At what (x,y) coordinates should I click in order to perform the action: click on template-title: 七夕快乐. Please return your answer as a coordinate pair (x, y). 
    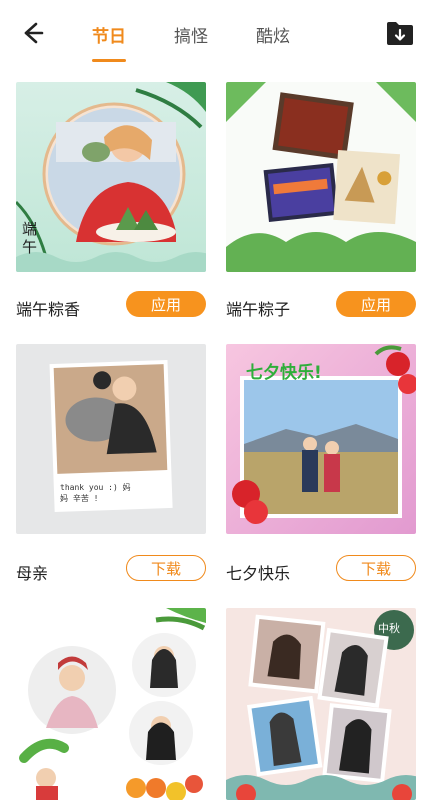
    Looking at the image, I should click on (258, 573).